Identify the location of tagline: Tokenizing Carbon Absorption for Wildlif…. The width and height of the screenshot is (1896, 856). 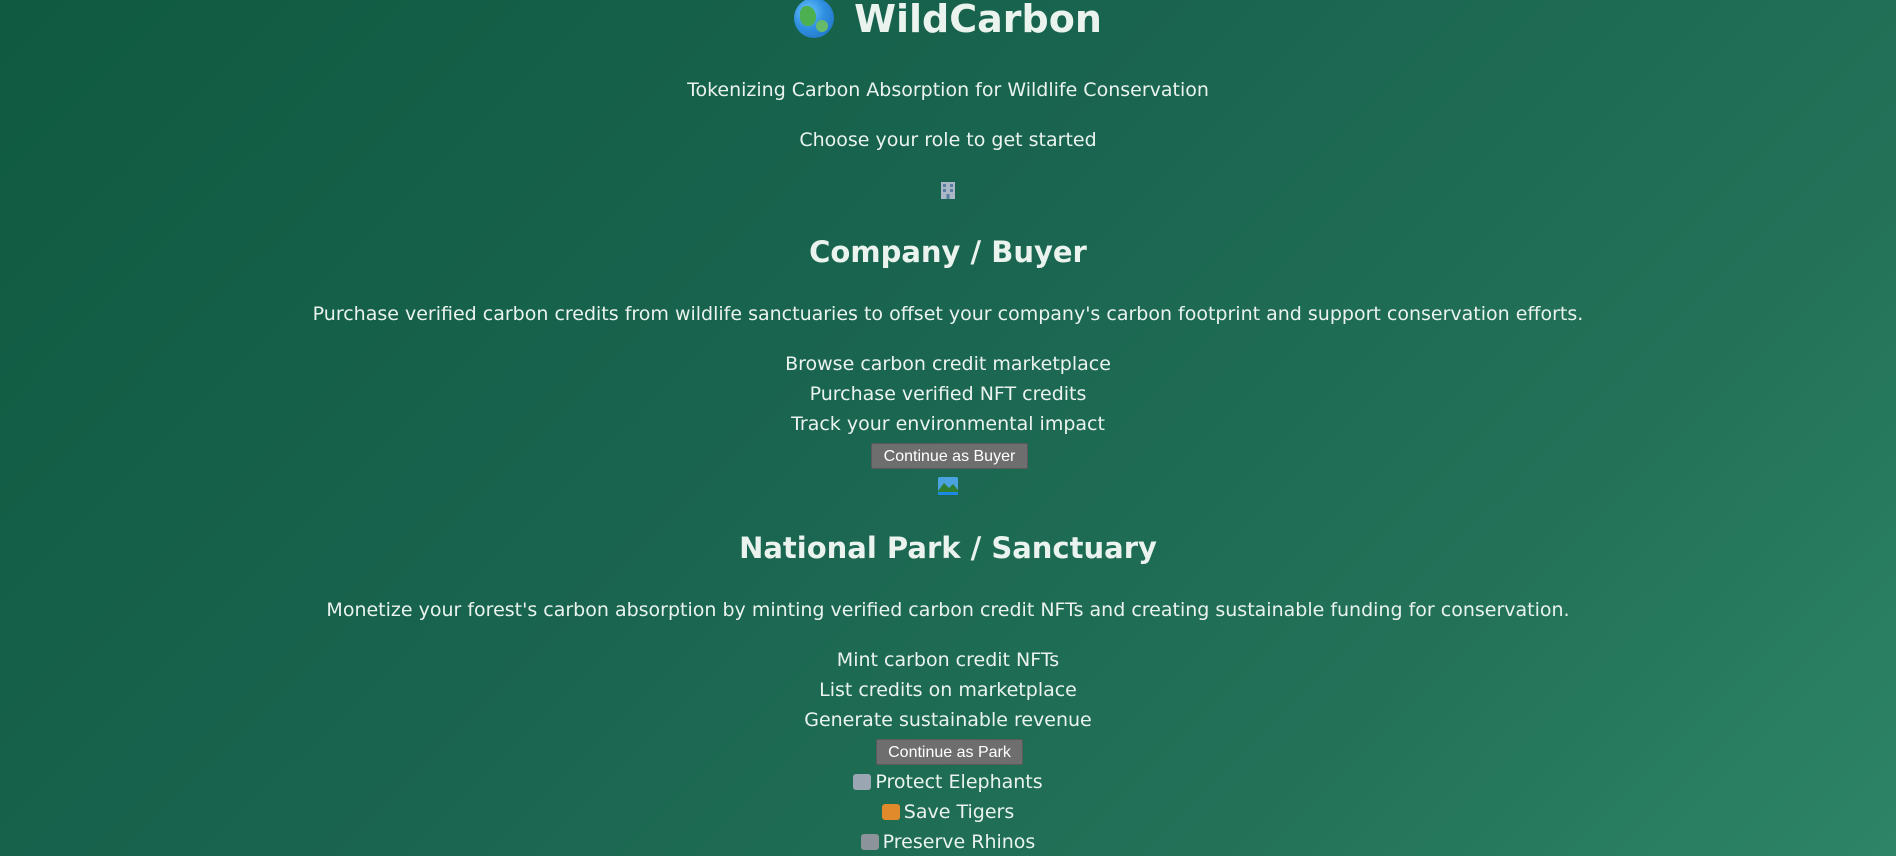
(948, 90).